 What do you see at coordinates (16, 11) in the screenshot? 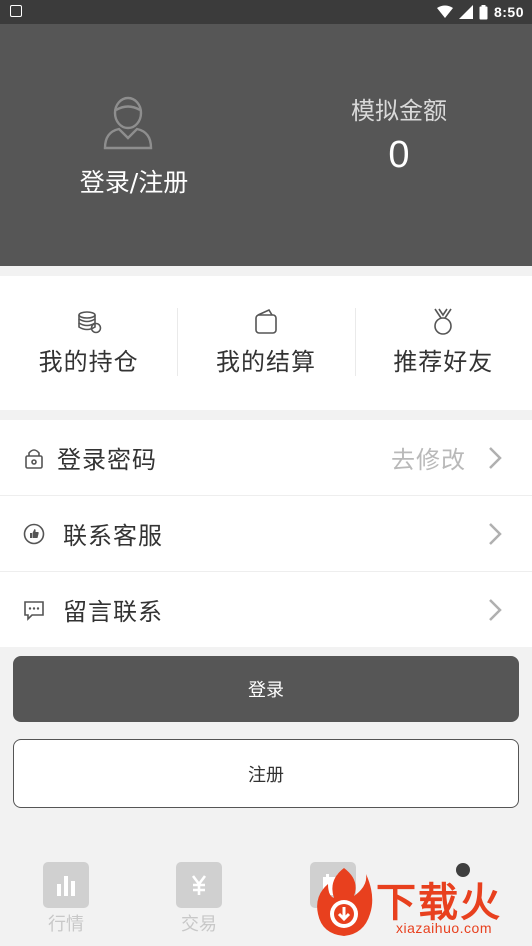
I see `notification-icon` at bounding box center [16, 11].